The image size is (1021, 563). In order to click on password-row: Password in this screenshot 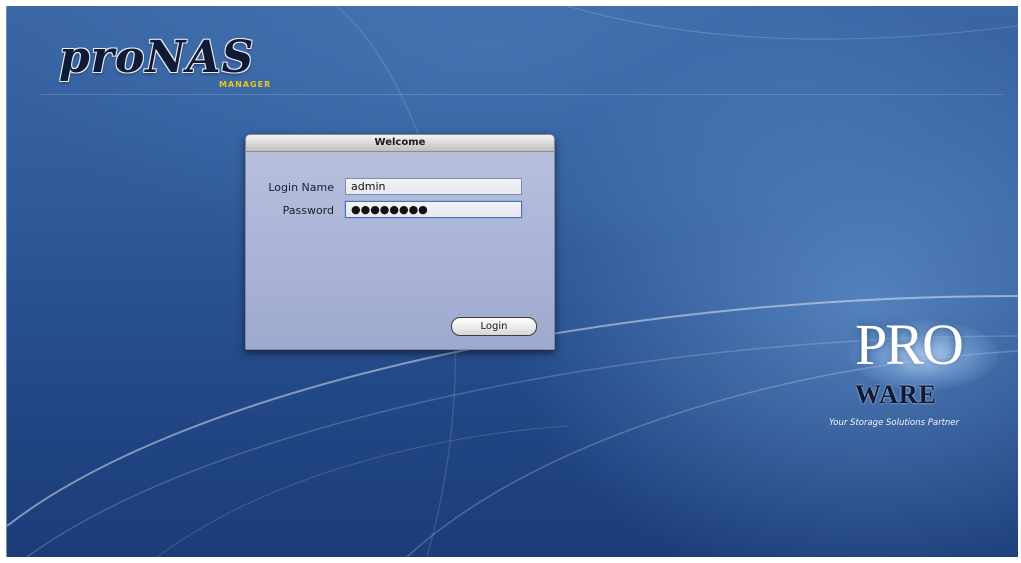, I will do `click(400, 211)`.